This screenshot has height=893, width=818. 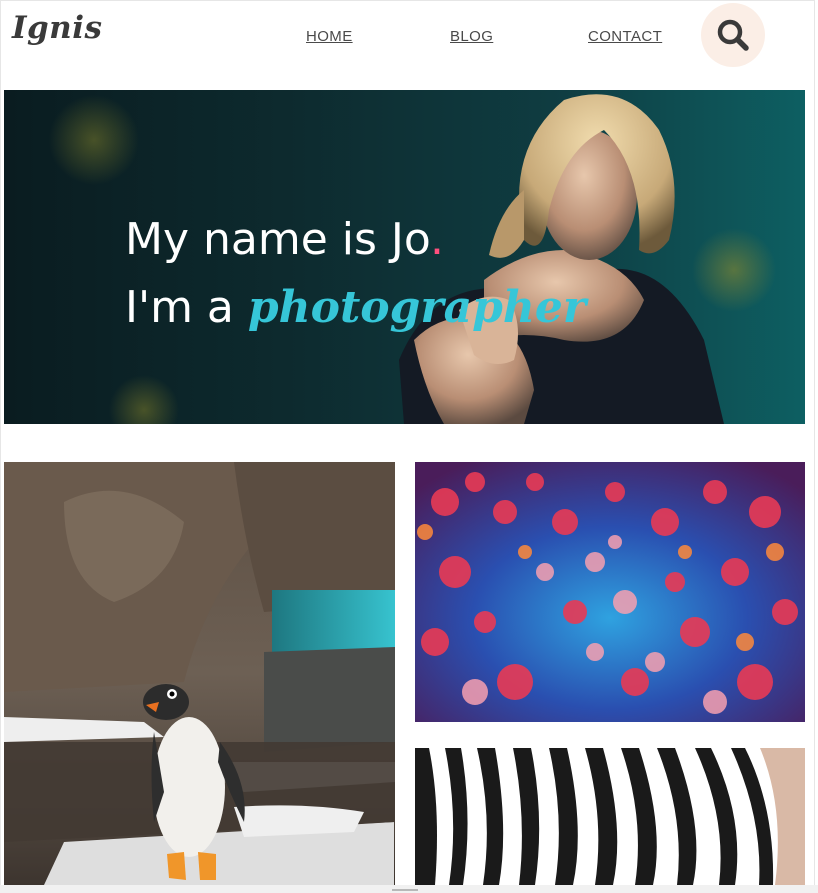 I want to click on hero-role-prefix: I'm a, so click(x=186, y=307).